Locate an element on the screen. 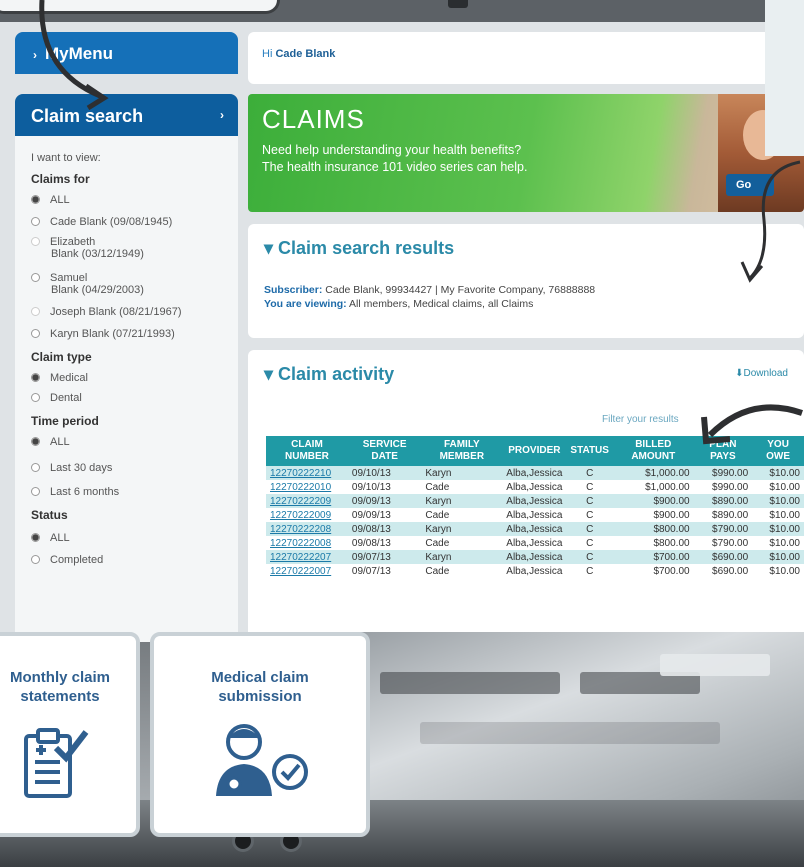  claim-number-link: 12270222209 is located at coordinates (307, 501).